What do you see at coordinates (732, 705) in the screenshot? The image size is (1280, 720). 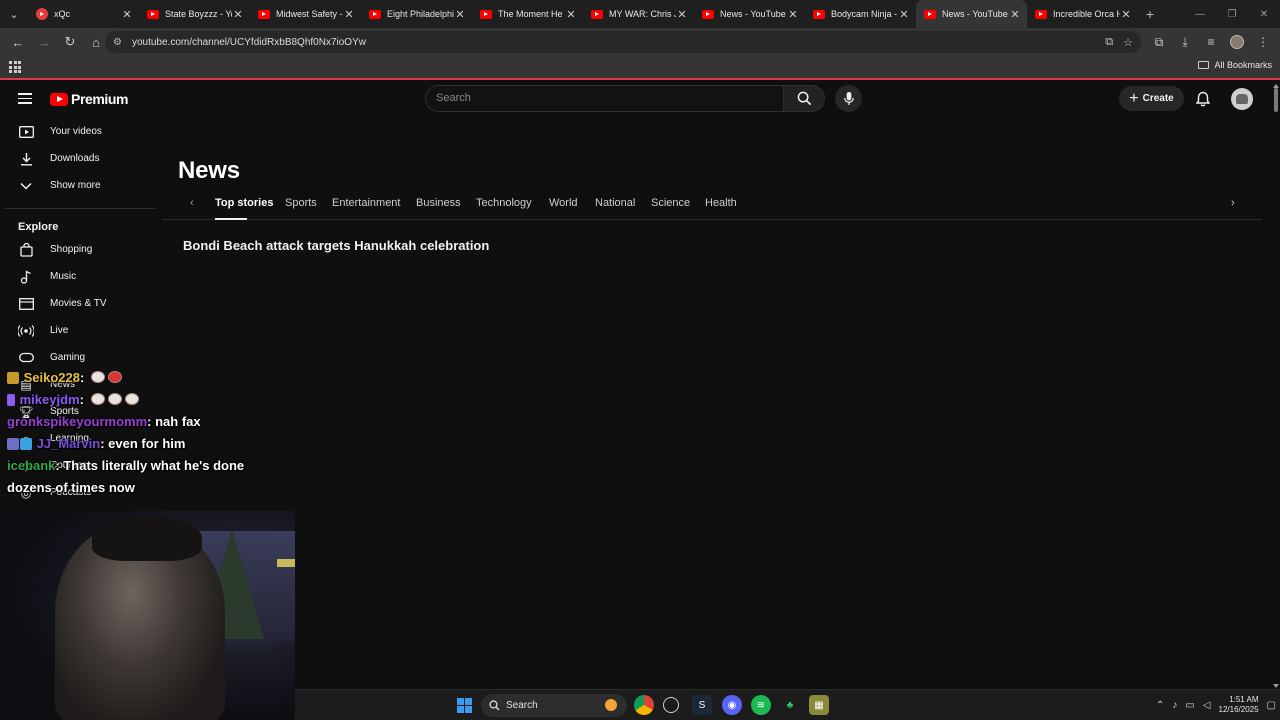 I see `discord-icon: ◉` at bounding box center [732, 705].